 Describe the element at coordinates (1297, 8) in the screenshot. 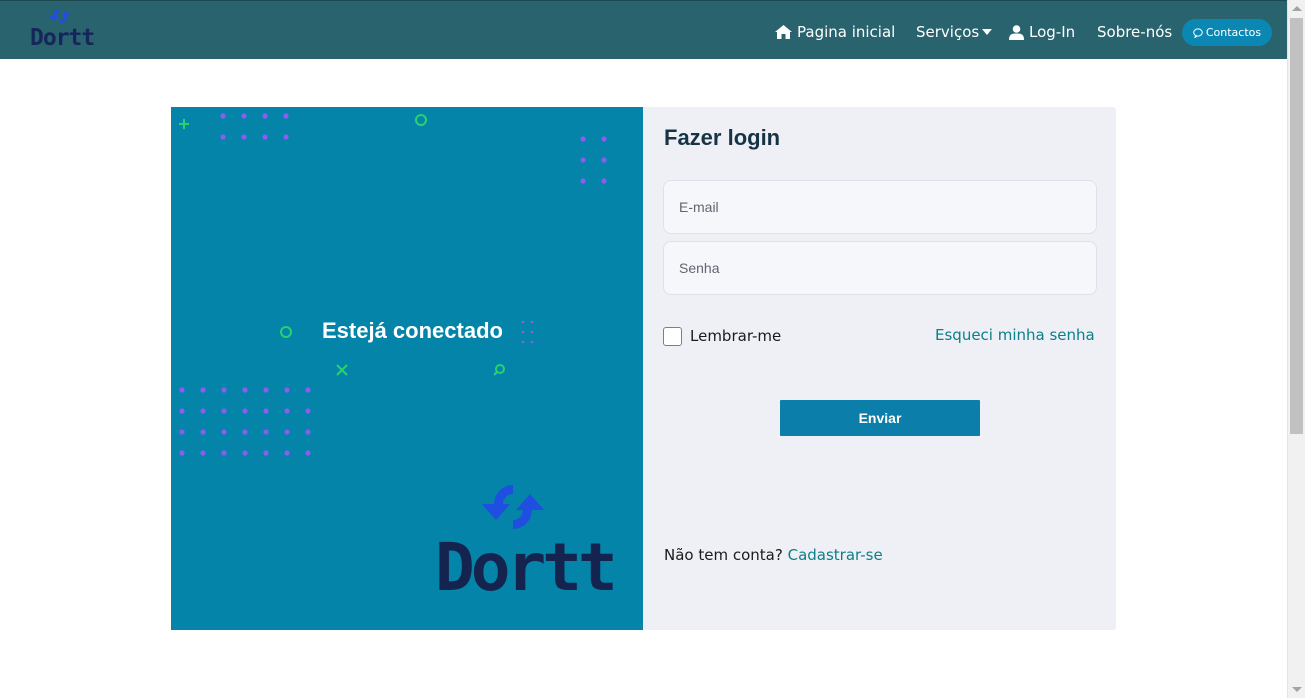

I see `scroll-up-arrow-icon` at that location.